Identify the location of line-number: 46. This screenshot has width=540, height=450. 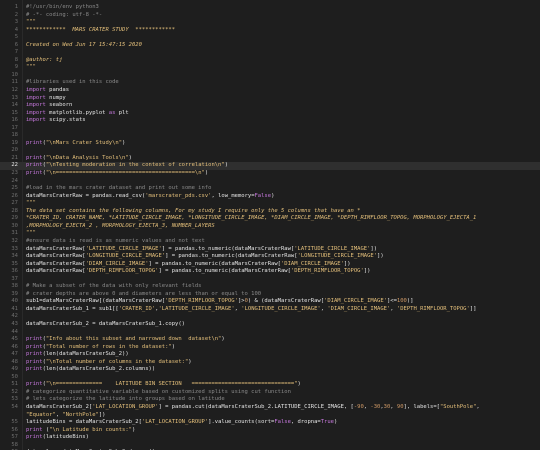
(14, 346).